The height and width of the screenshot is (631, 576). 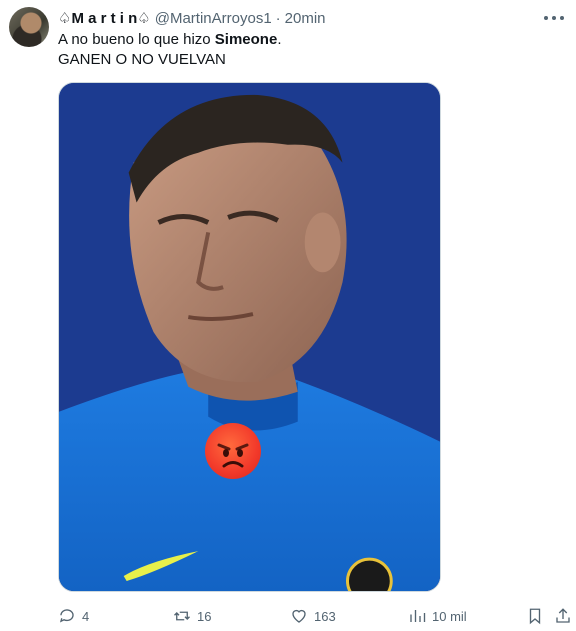 I want to click on timestamp: 20min, so click(x=305, y=18).